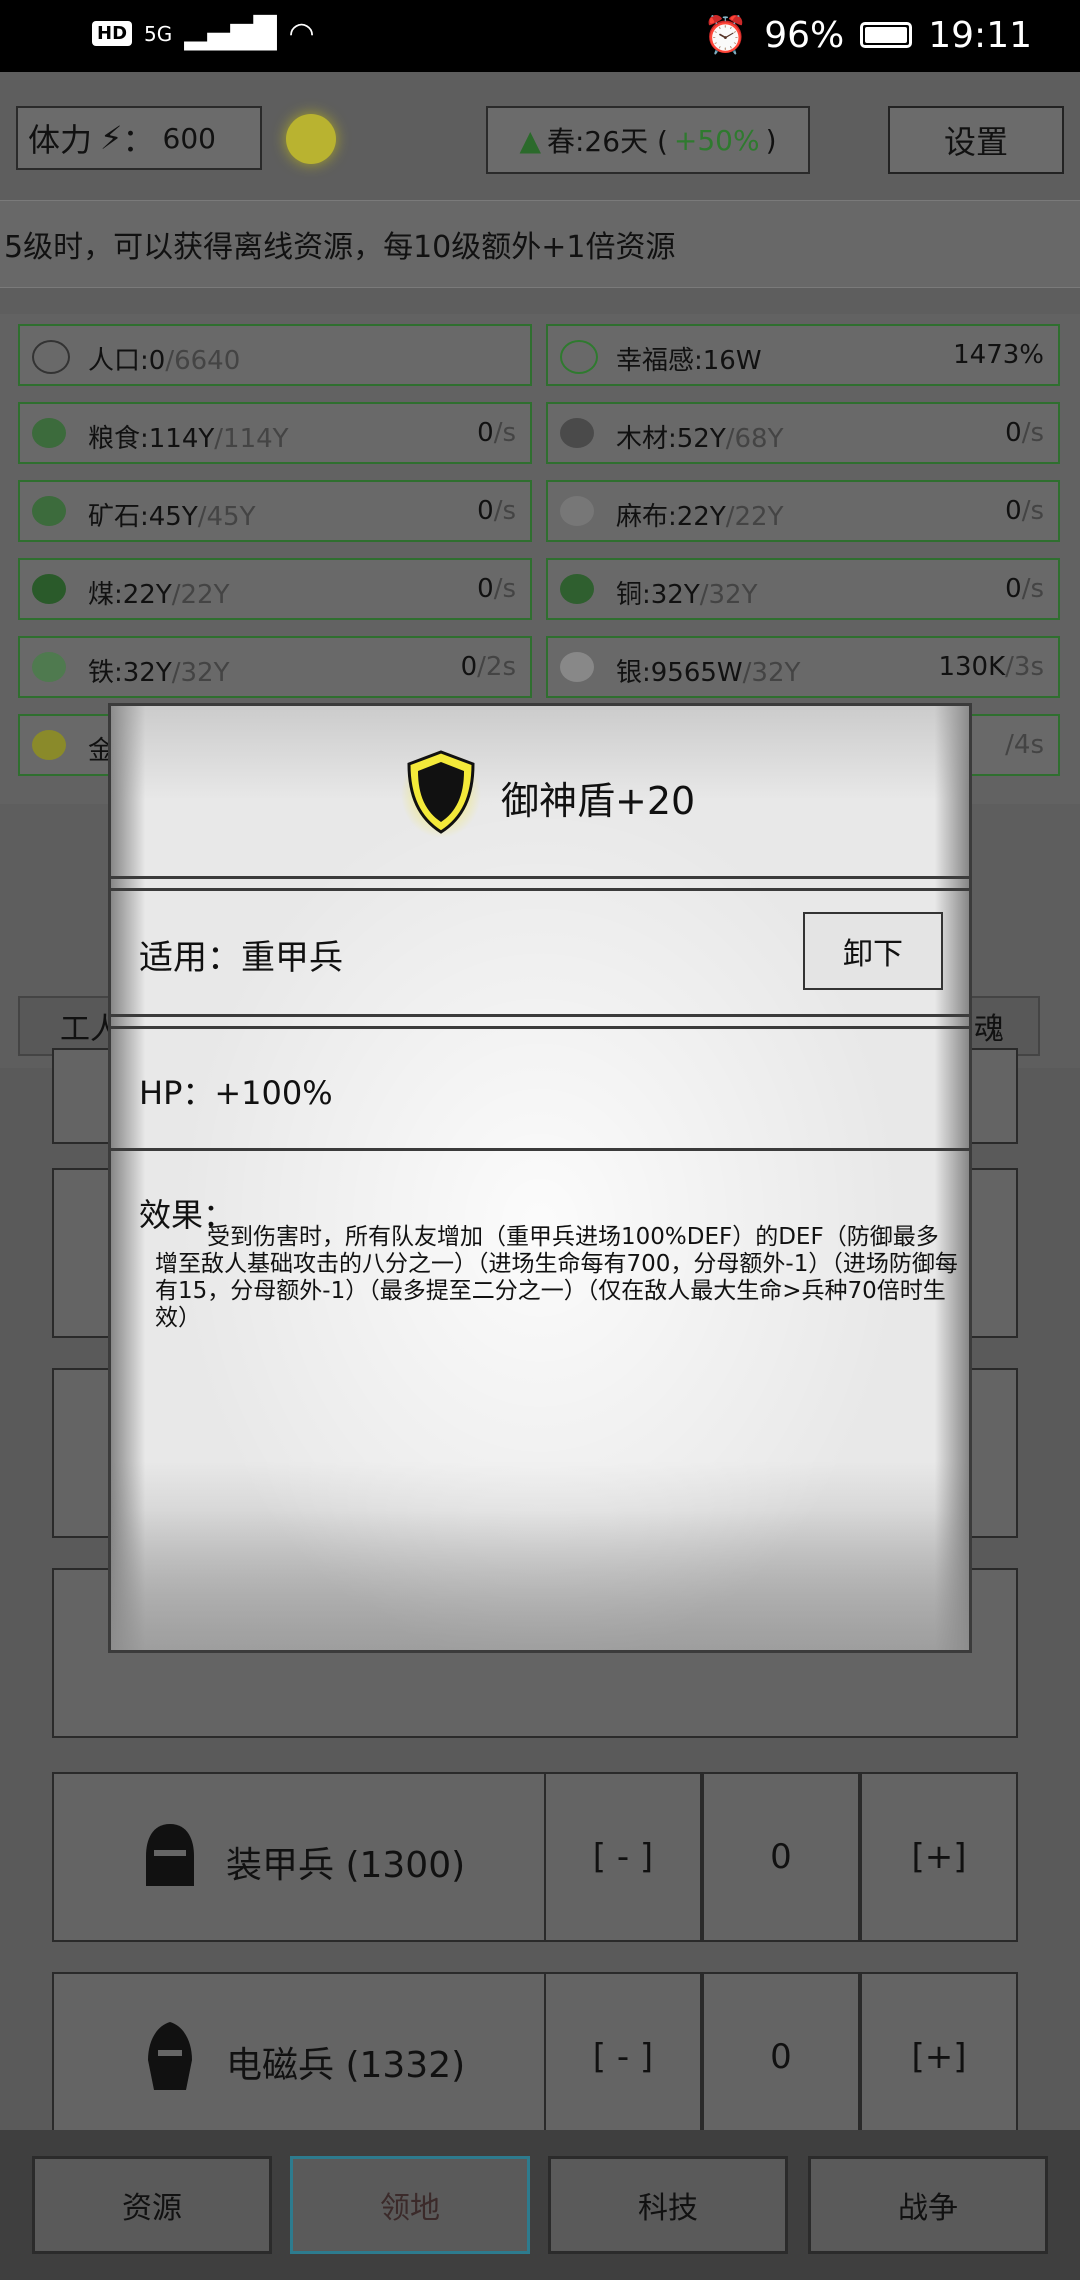 The height and width of the screenshot is (2280, 1080). I want to click on resource-cell: 矿石:45Y/45Y 0/s, so click(275, 511).